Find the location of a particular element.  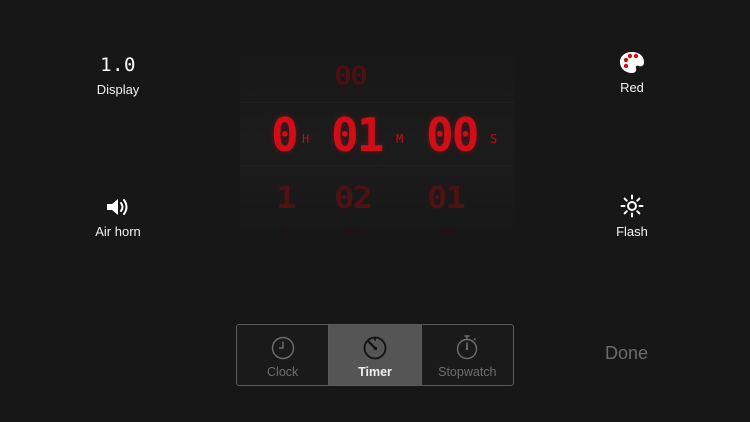

seconds-below2: 02 is located at coordinates (446, 232).